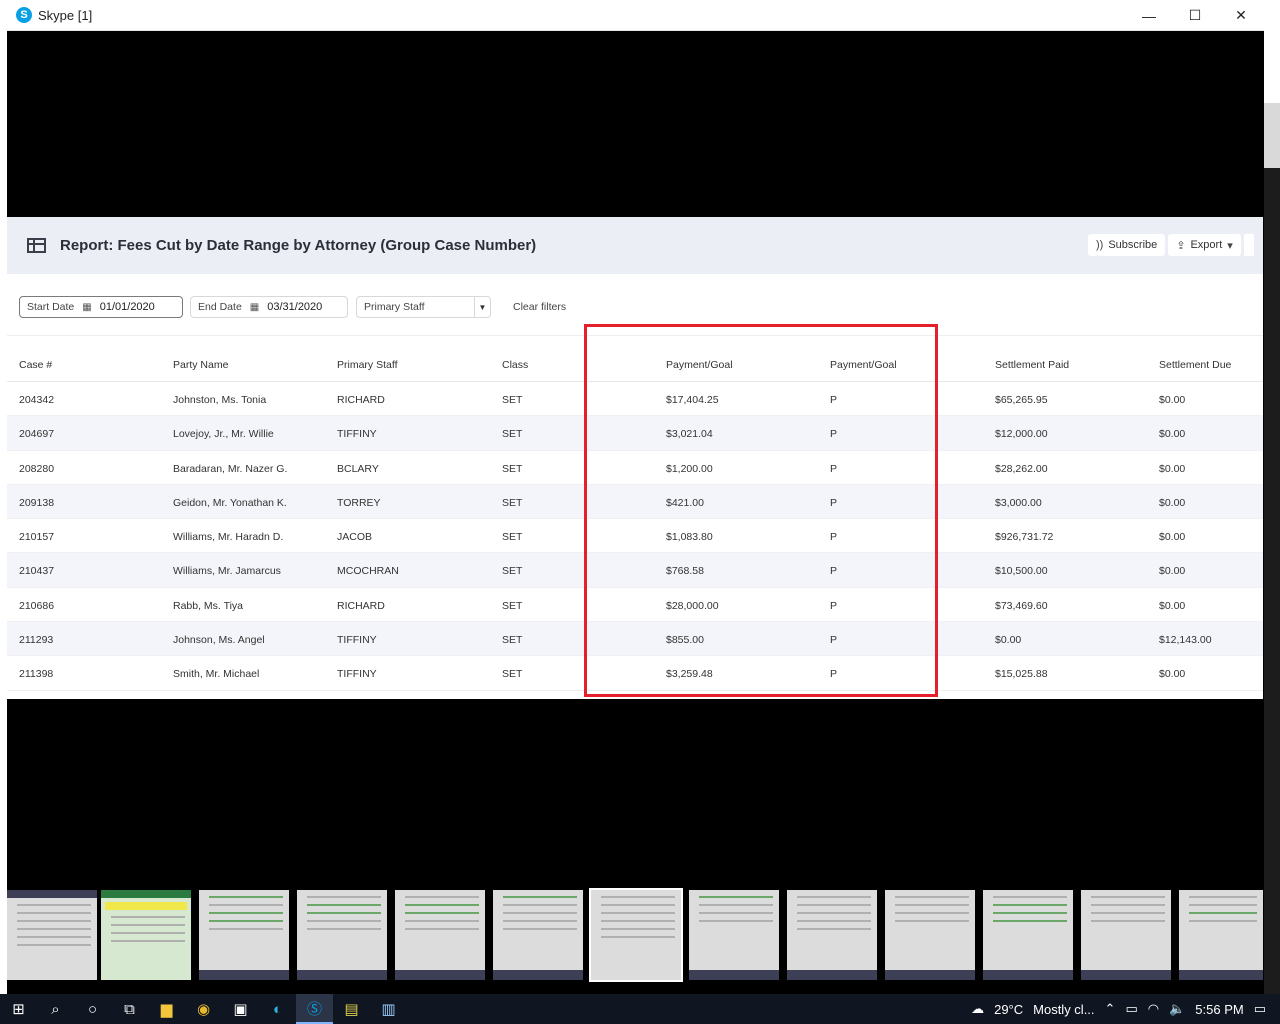 This screenshot has height=1024, width=1280. I want to click on calendar-icon: ▦, so click(254, 307).